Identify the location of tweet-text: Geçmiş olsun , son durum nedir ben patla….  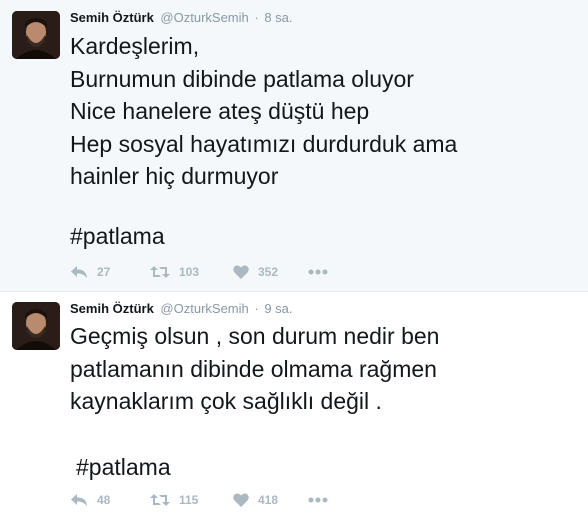
(255, 368).